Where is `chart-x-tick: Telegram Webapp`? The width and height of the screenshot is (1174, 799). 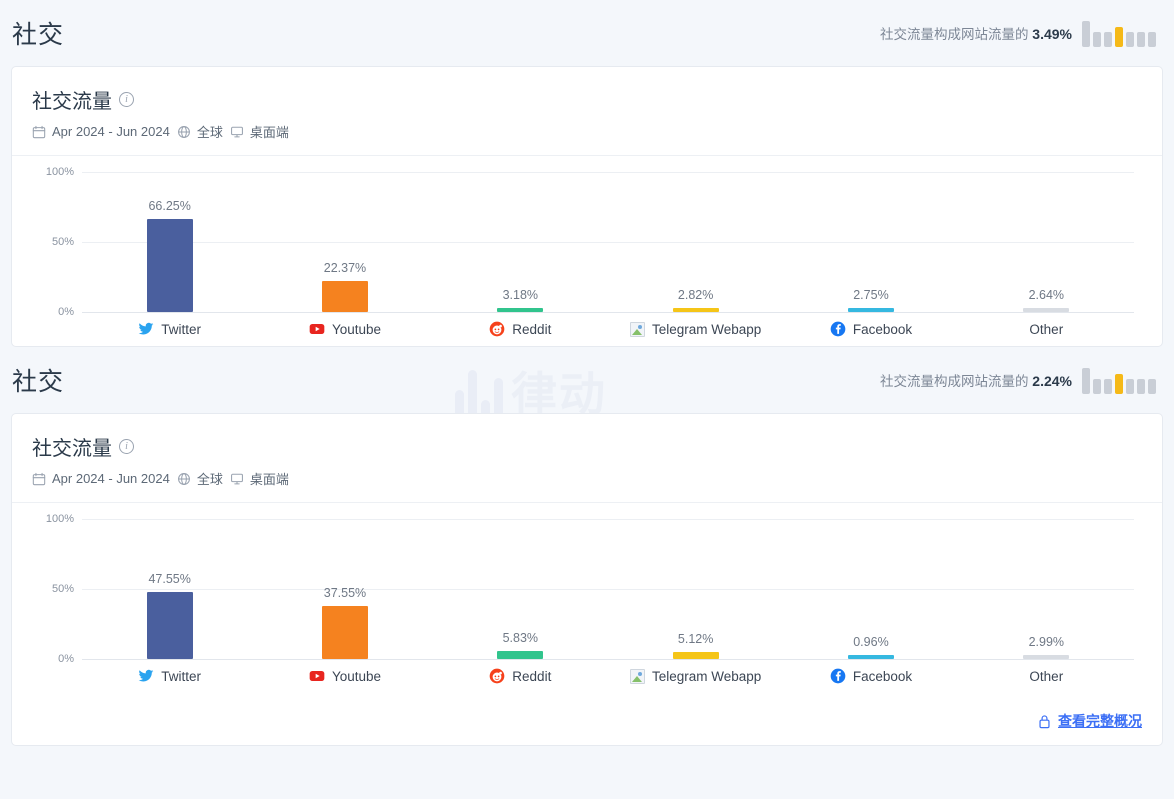 chart-x-tick: Telegram Webapp is located at coordinates (695, 676).